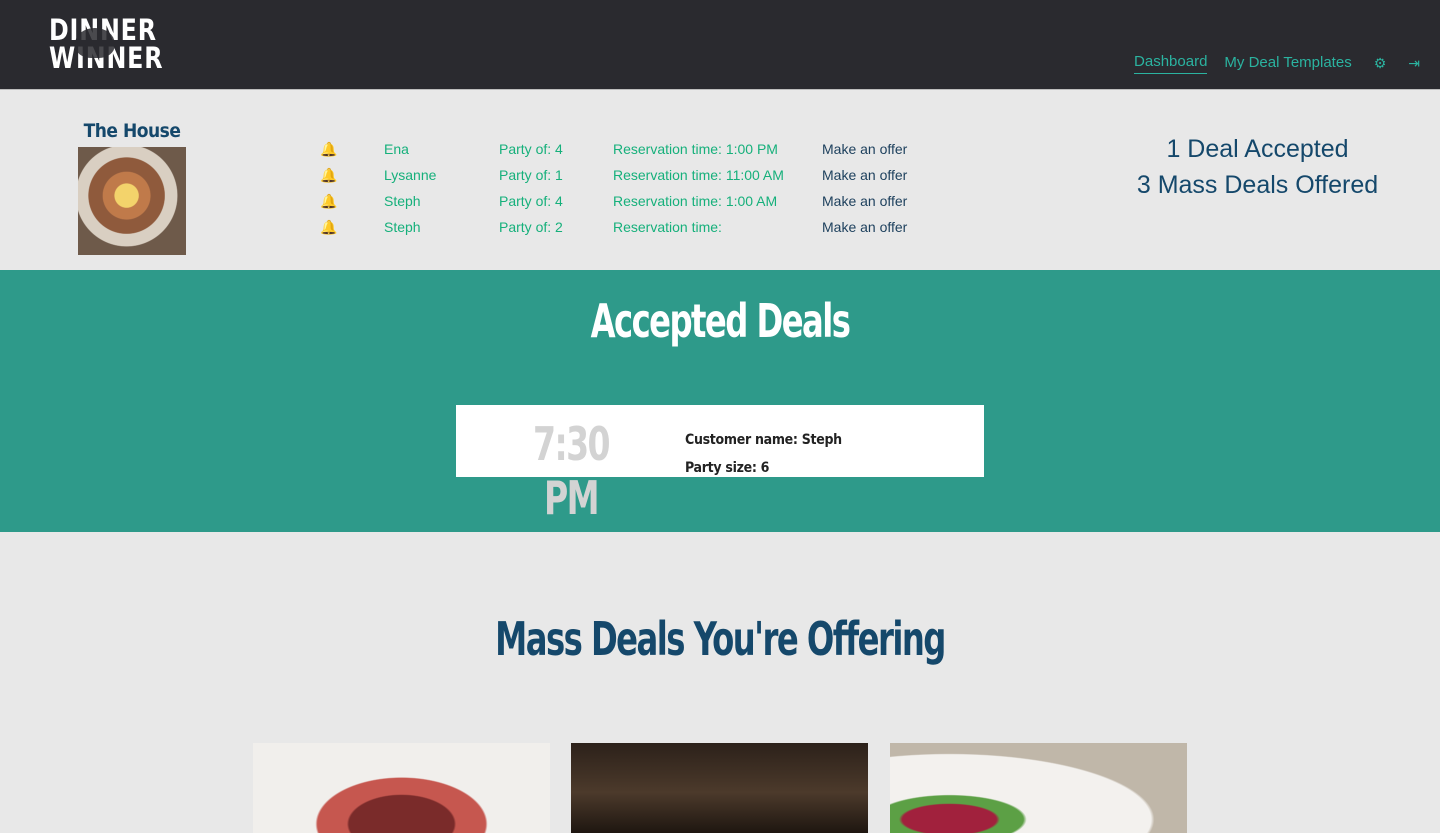  Describe the element at coordinates (396, 149) in the screenshot. I see `customer-name: Ena` at that location.